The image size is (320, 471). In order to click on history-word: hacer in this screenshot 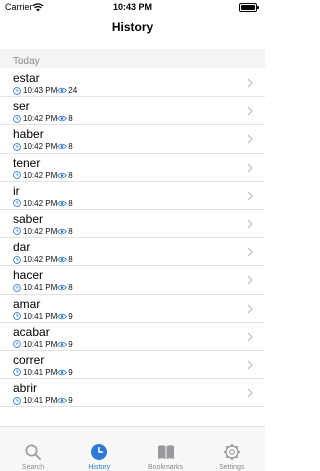, I will do `click(28, 275)`.